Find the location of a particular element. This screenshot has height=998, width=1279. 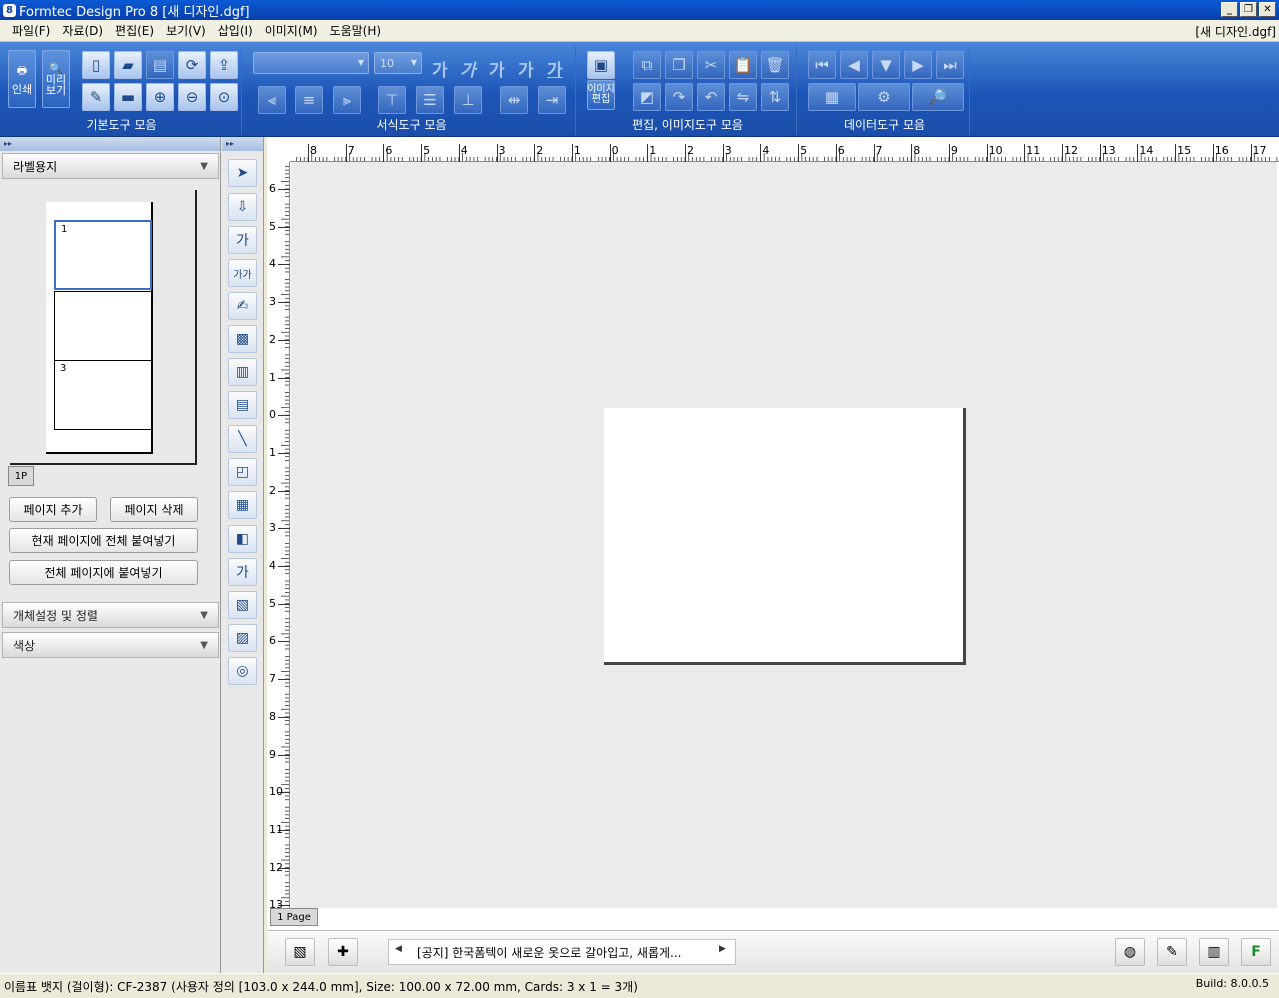

image-edit-button: 이미지 편집 is located at coordinates (601, 95).